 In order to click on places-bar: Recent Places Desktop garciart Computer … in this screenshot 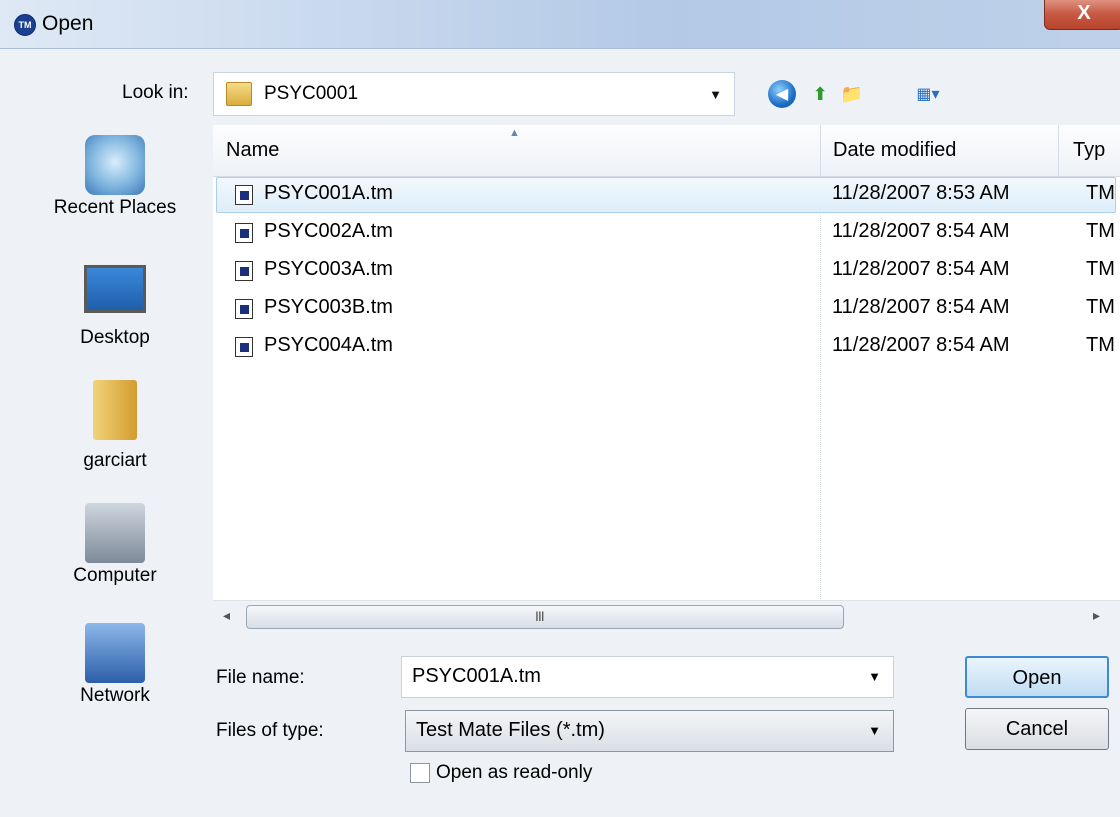, I will do `click(120, 425)`.